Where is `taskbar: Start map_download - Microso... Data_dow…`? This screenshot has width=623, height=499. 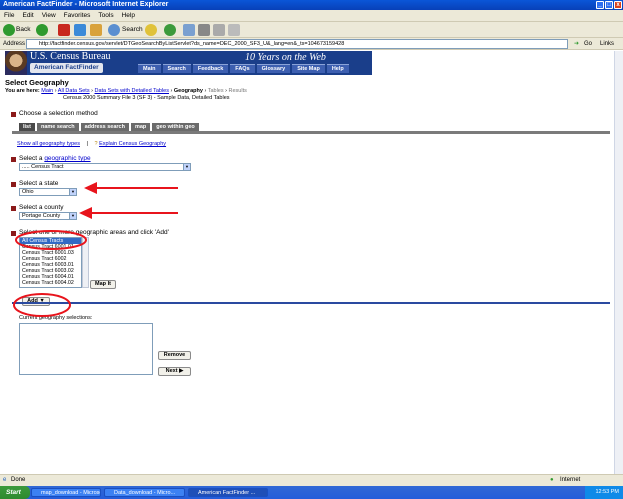 taskbar: Start map_download - Microso... Data_dow… is located at coordinates (311, 492).